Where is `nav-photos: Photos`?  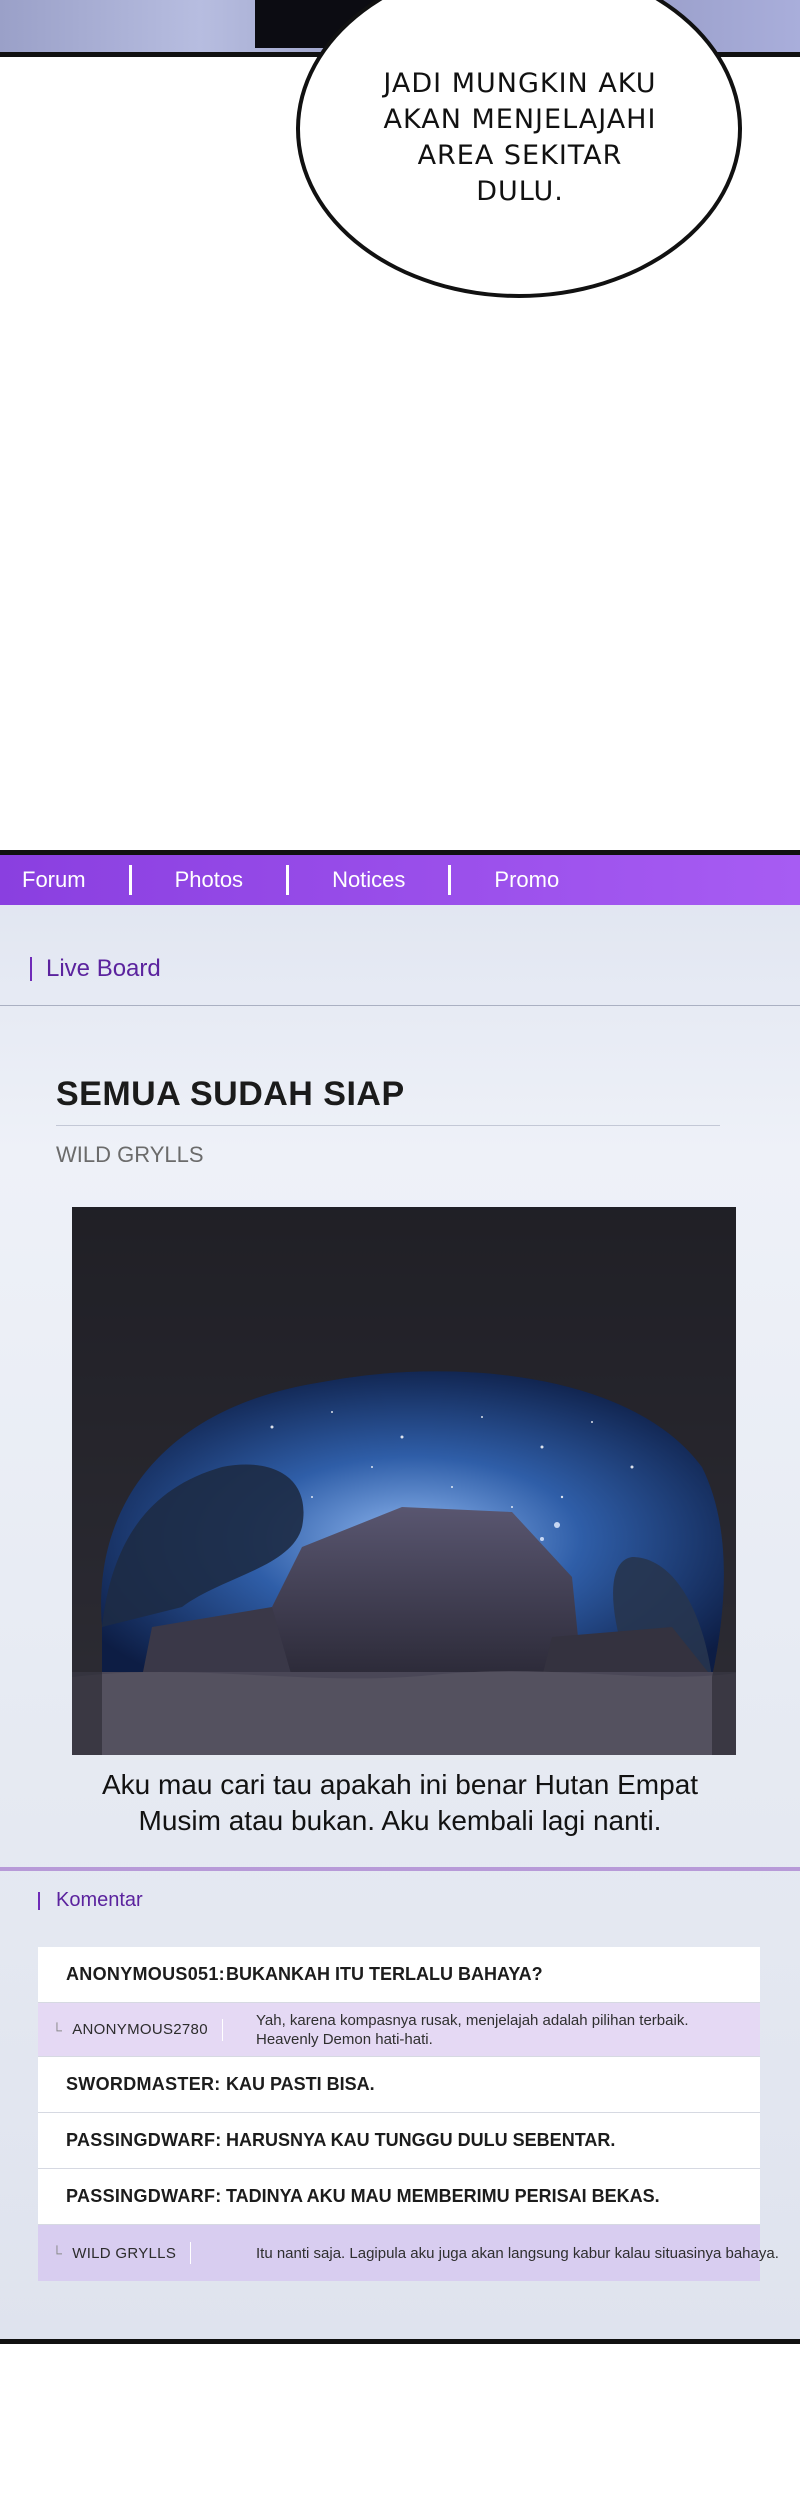 nav-photos: Photos is located at coordinates (209, 880).